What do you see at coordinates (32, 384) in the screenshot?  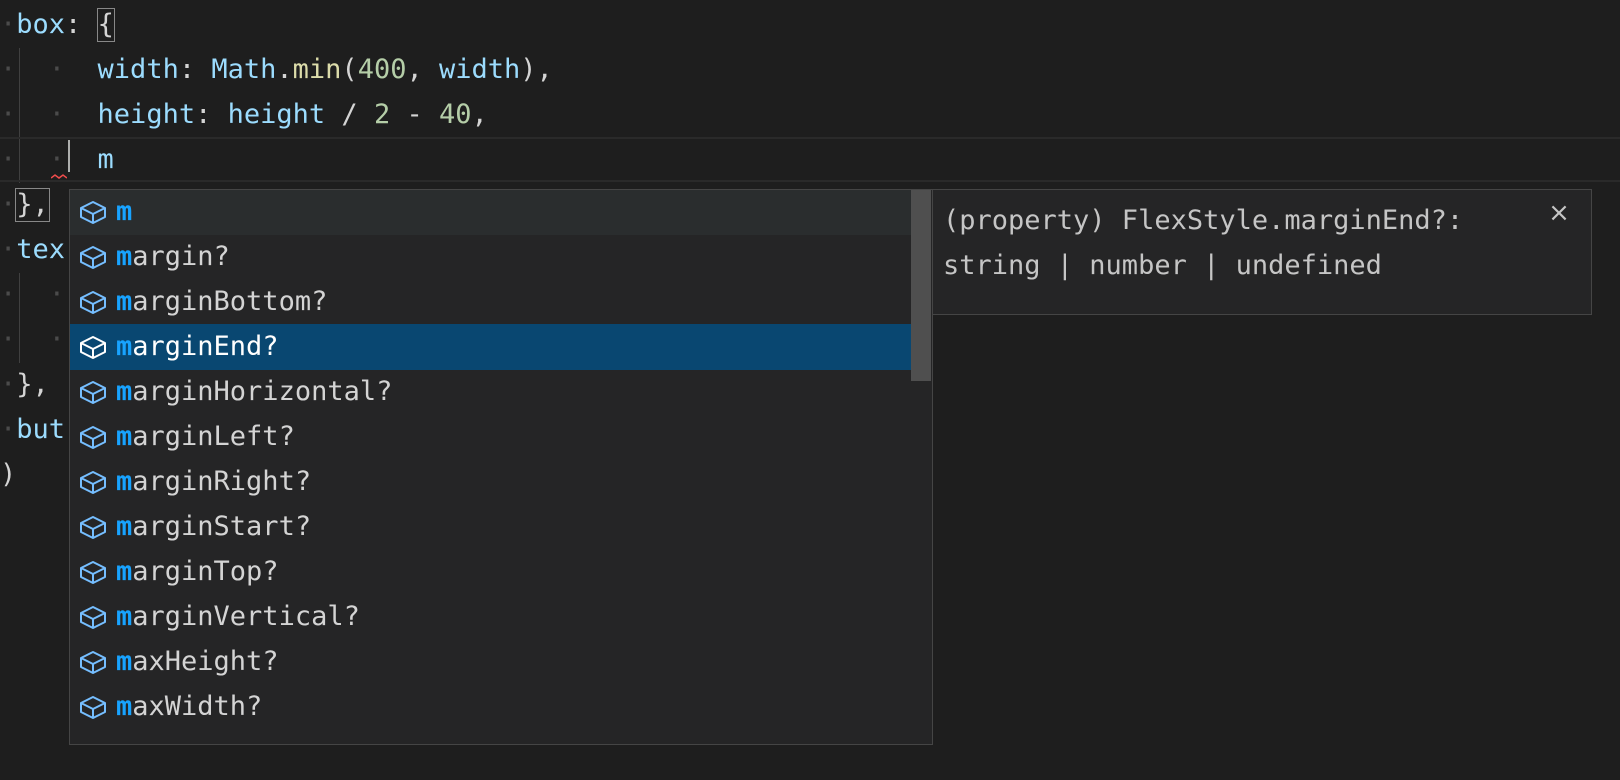 I see `punctuation: },` at bounding box center [32, 384].